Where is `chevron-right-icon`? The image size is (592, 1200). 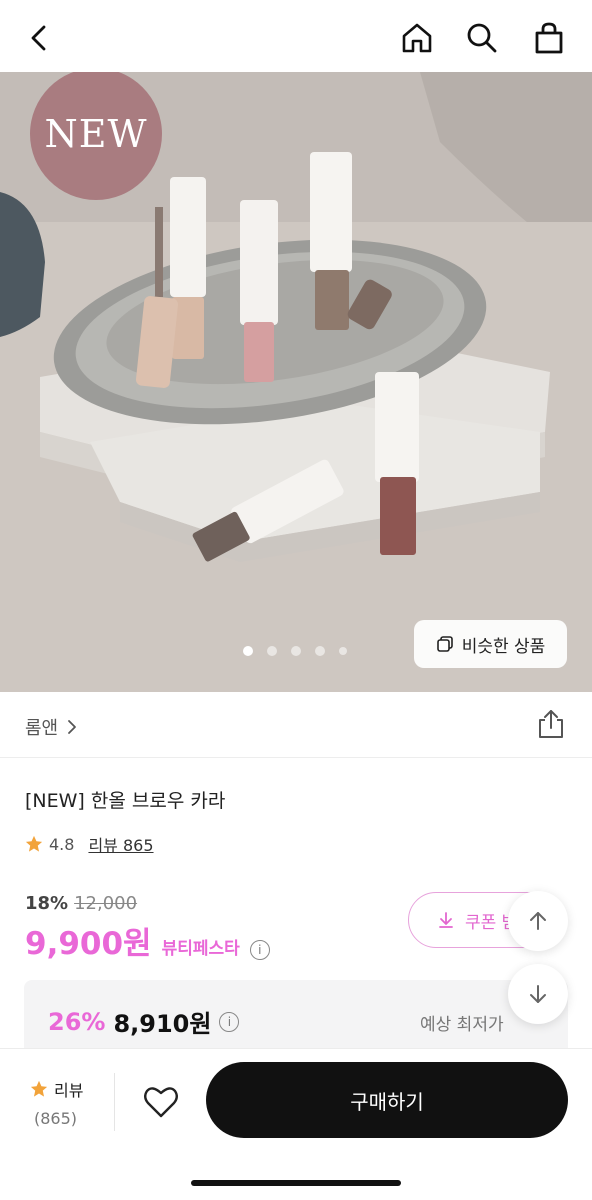
chevron-right-icon is located at coordinates (72, 727).